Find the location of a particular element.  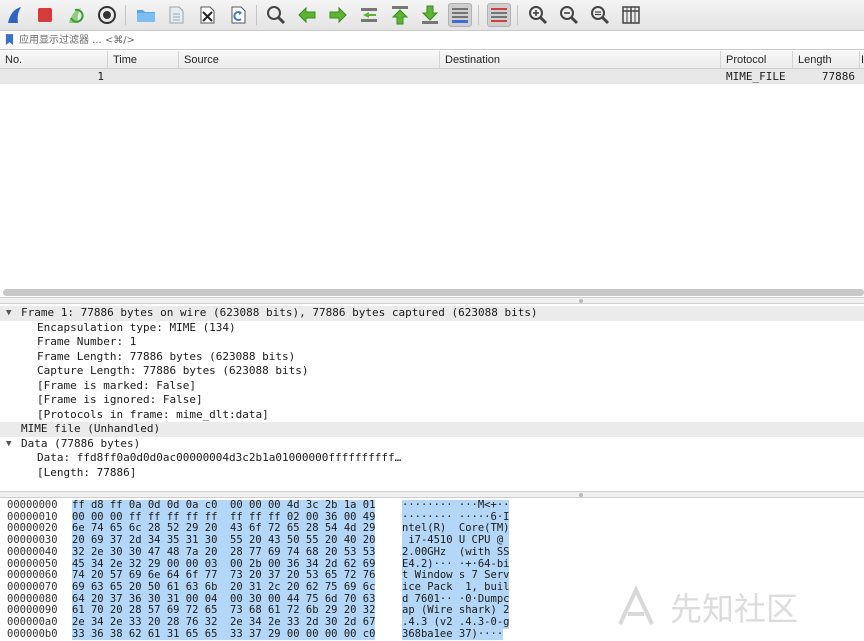

go-to-packet-icon is located at coordinates (369, 15).